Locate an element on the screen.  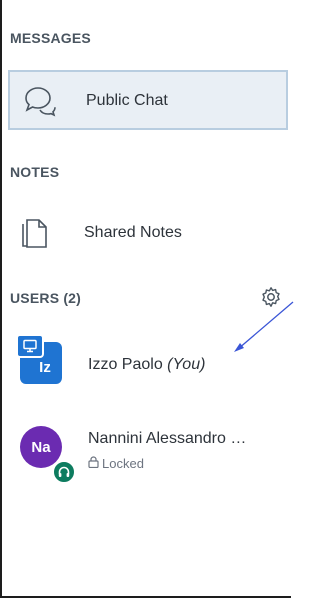
panel-divider is located at coordinates (293, 300).